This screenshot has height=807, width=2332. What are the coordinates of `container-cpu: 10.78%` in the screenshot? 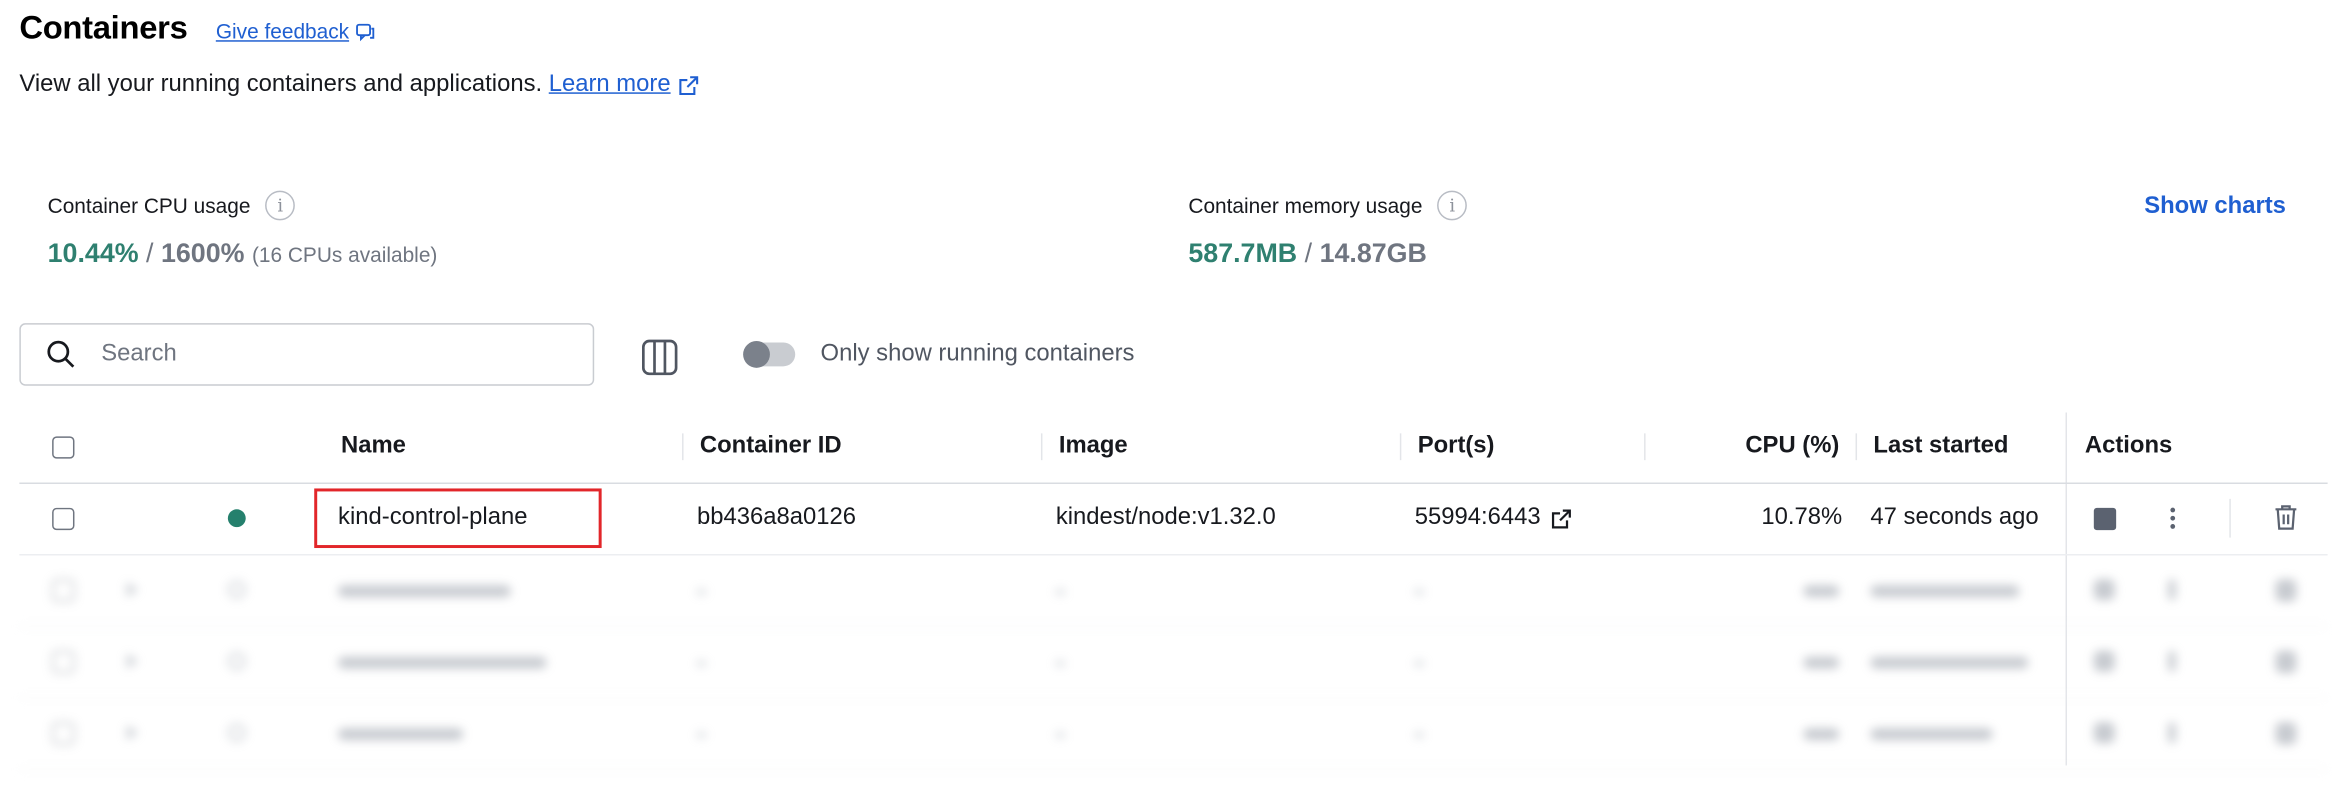 It's located at (1802, 517).